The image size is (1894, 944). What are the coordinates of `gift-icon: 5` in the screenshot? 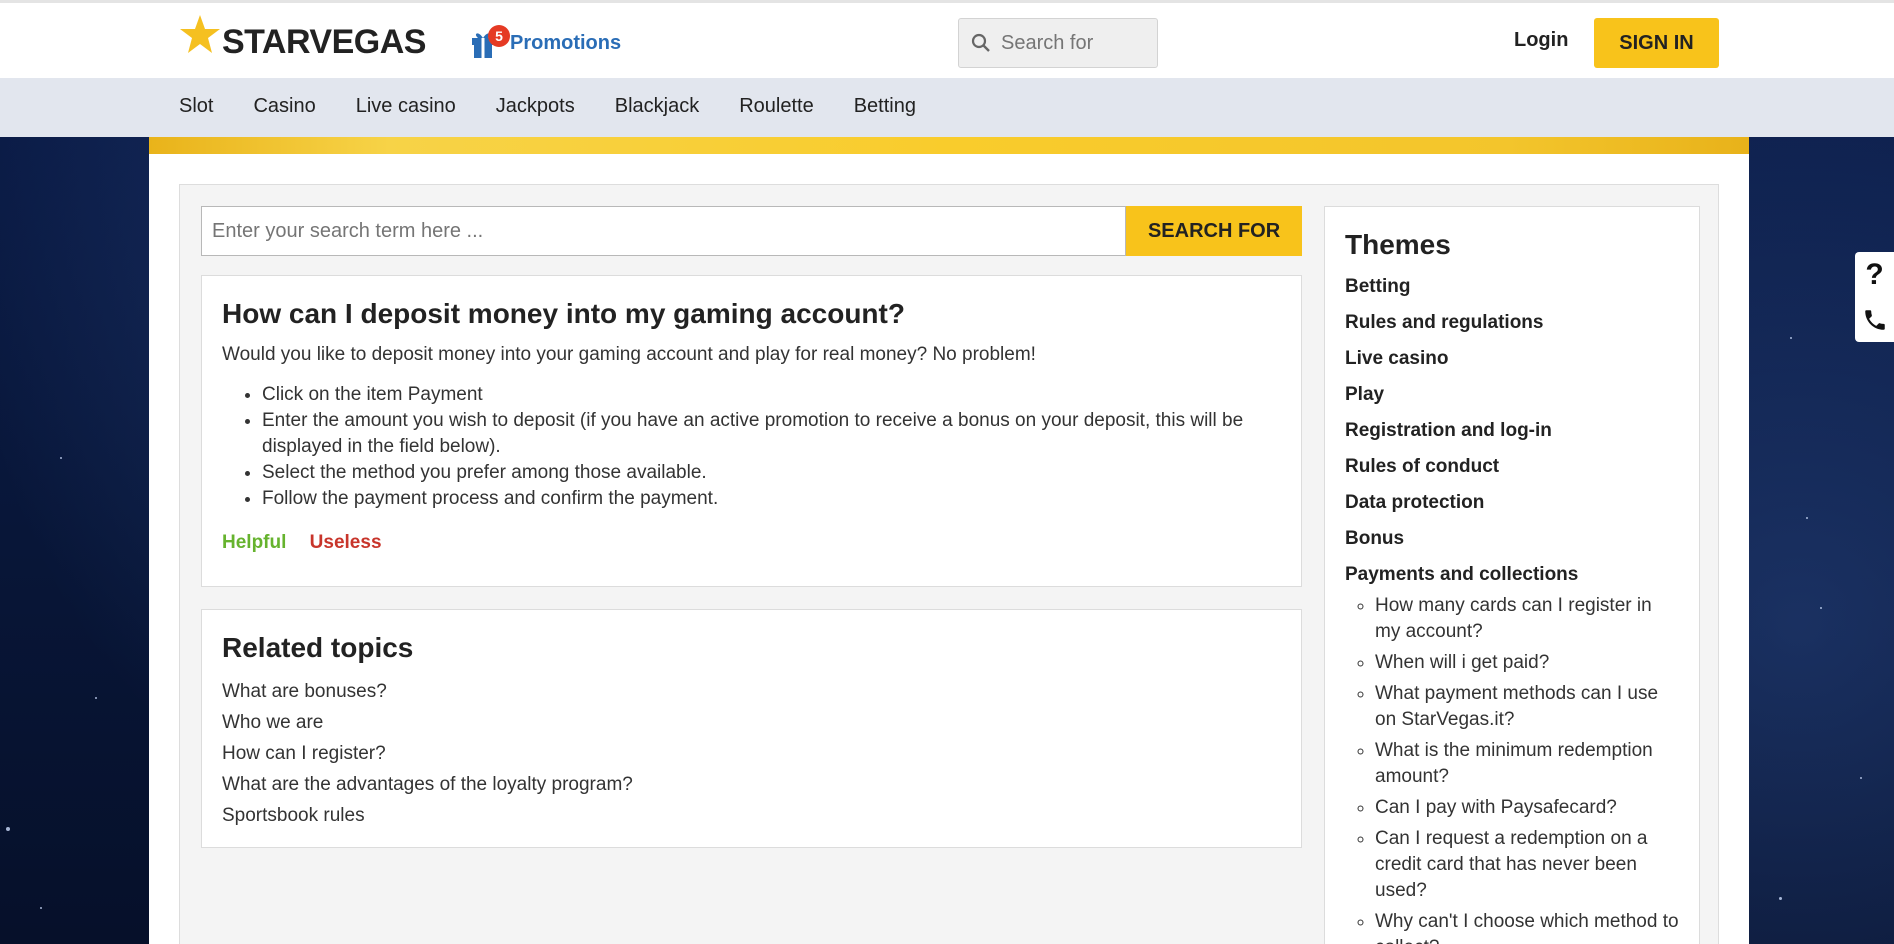 It's located at (490, 42).